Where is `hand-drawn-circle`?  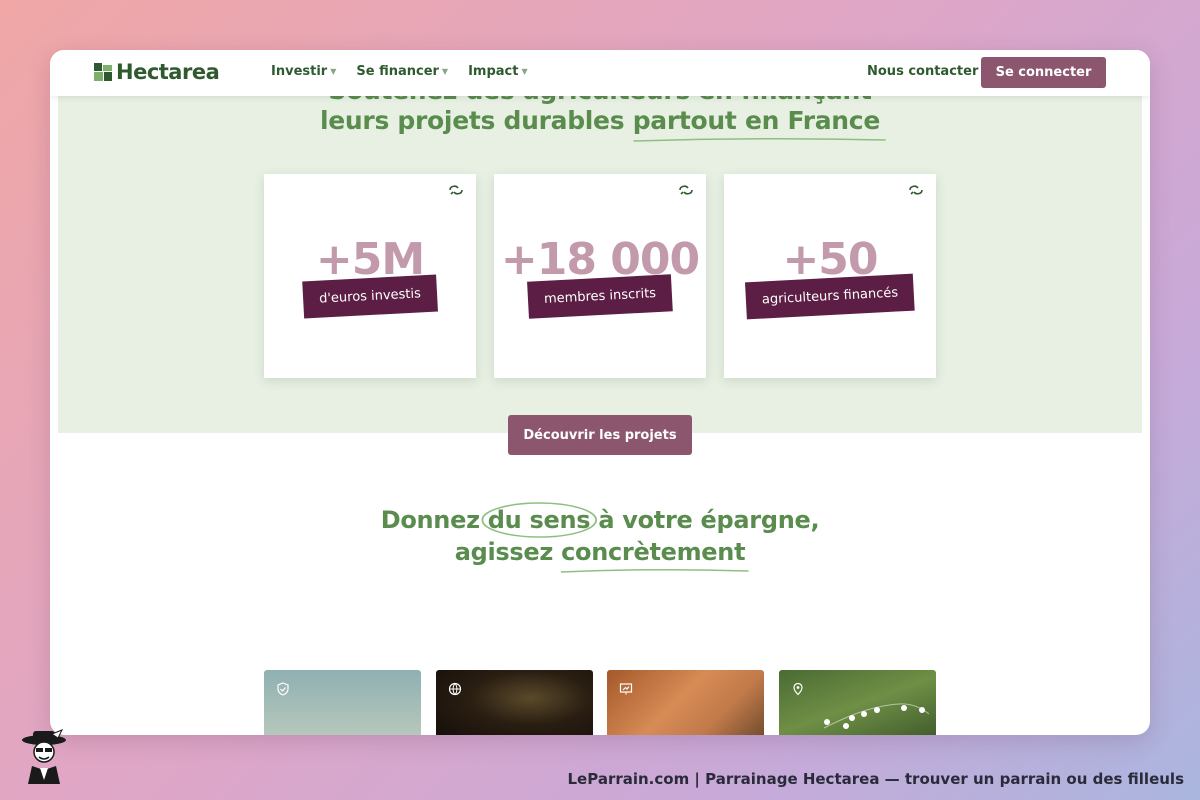 hand-drawn-circle is located at coordinates (539, 520).